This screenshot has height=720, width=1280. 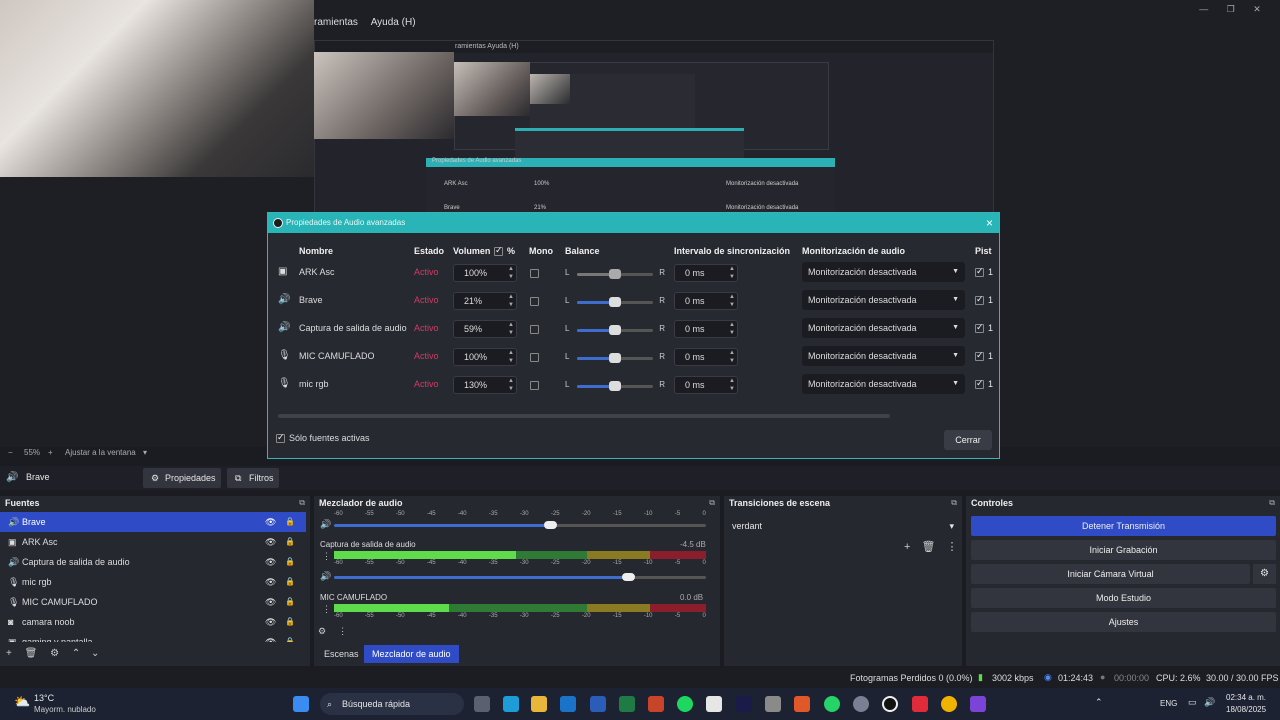 What do you see at coordinates (843, 526) in the screenshot?
I see `transition-select: verdant ▾` at bounding box center [843, 526].